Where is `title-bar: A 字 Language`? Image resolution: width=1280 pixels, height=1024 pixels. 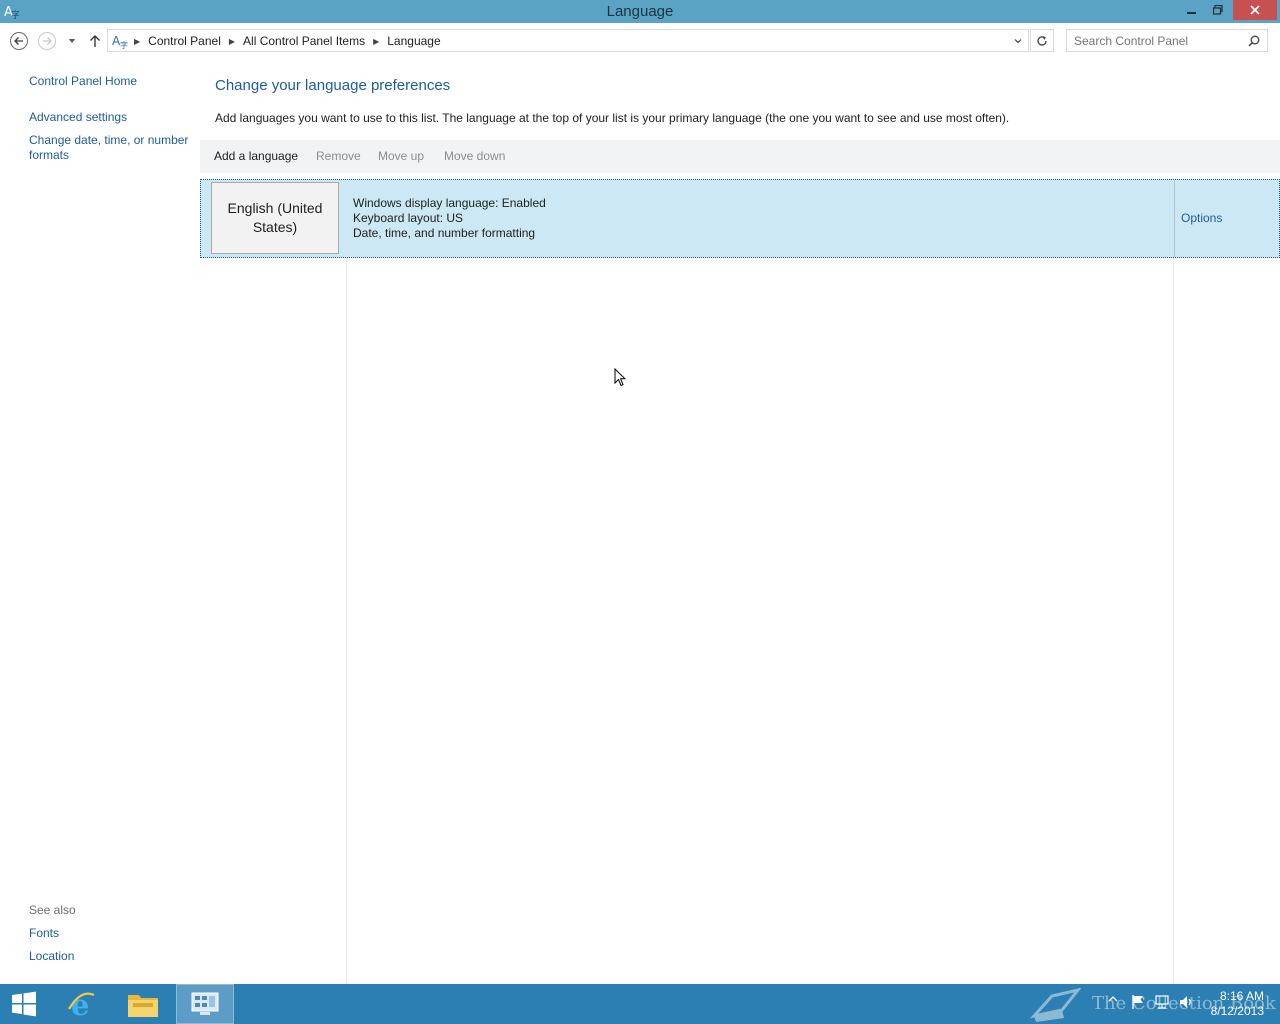
title-bar: A 字 Language is located at coordinates (640, 11).